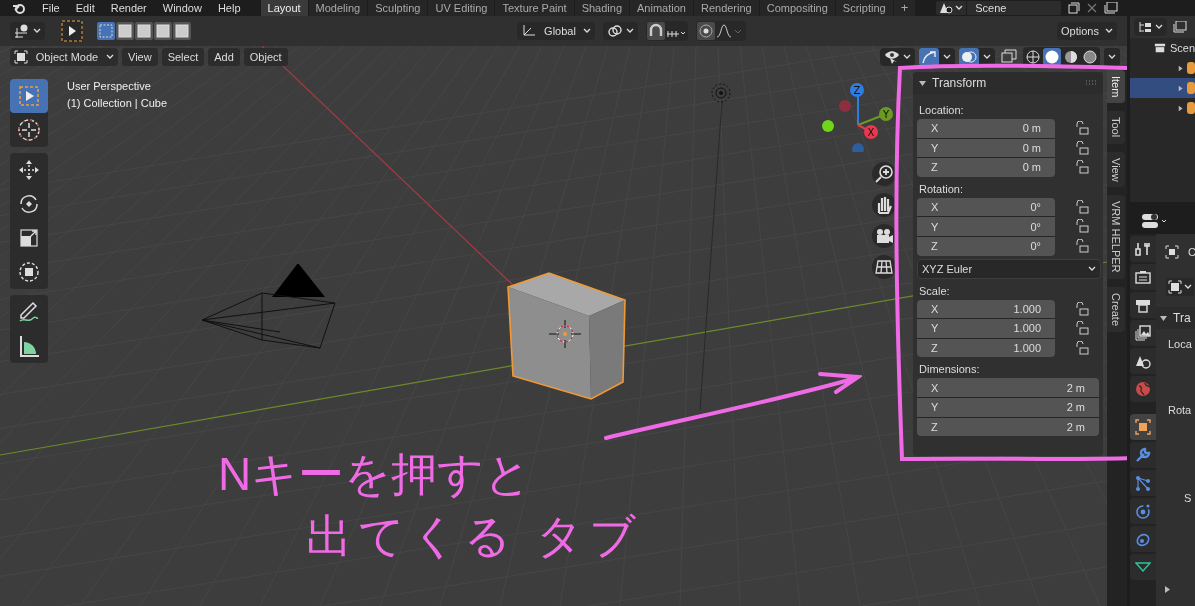 Image resolution: width=1195 pixels, height=606 pixels. What do you see at coordinates (946, 8) in the screenshot?
I see `cone-sphere-icon` at bounding box center [946, 8].